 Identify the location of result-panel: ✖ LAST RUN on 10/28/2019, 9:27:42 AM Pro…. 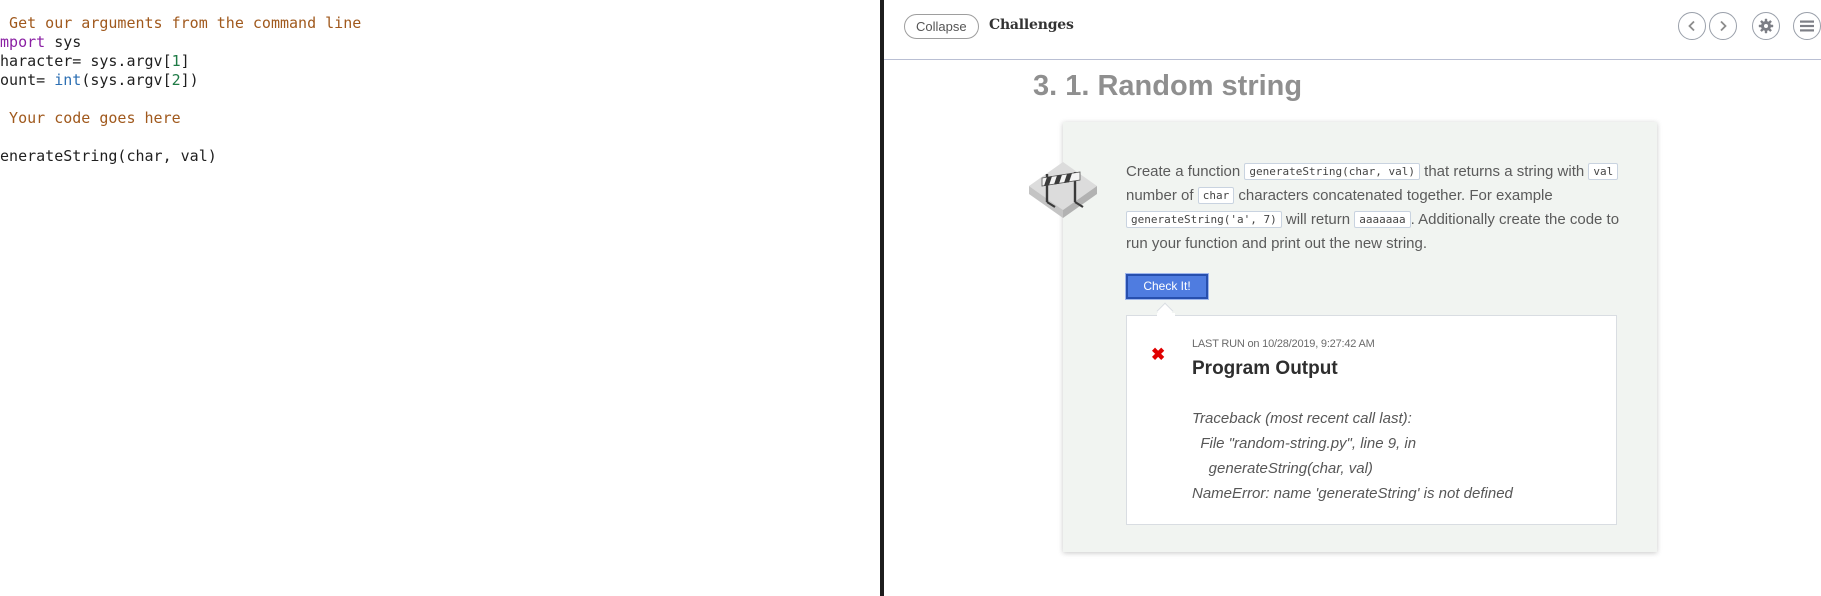
(1371, 420).